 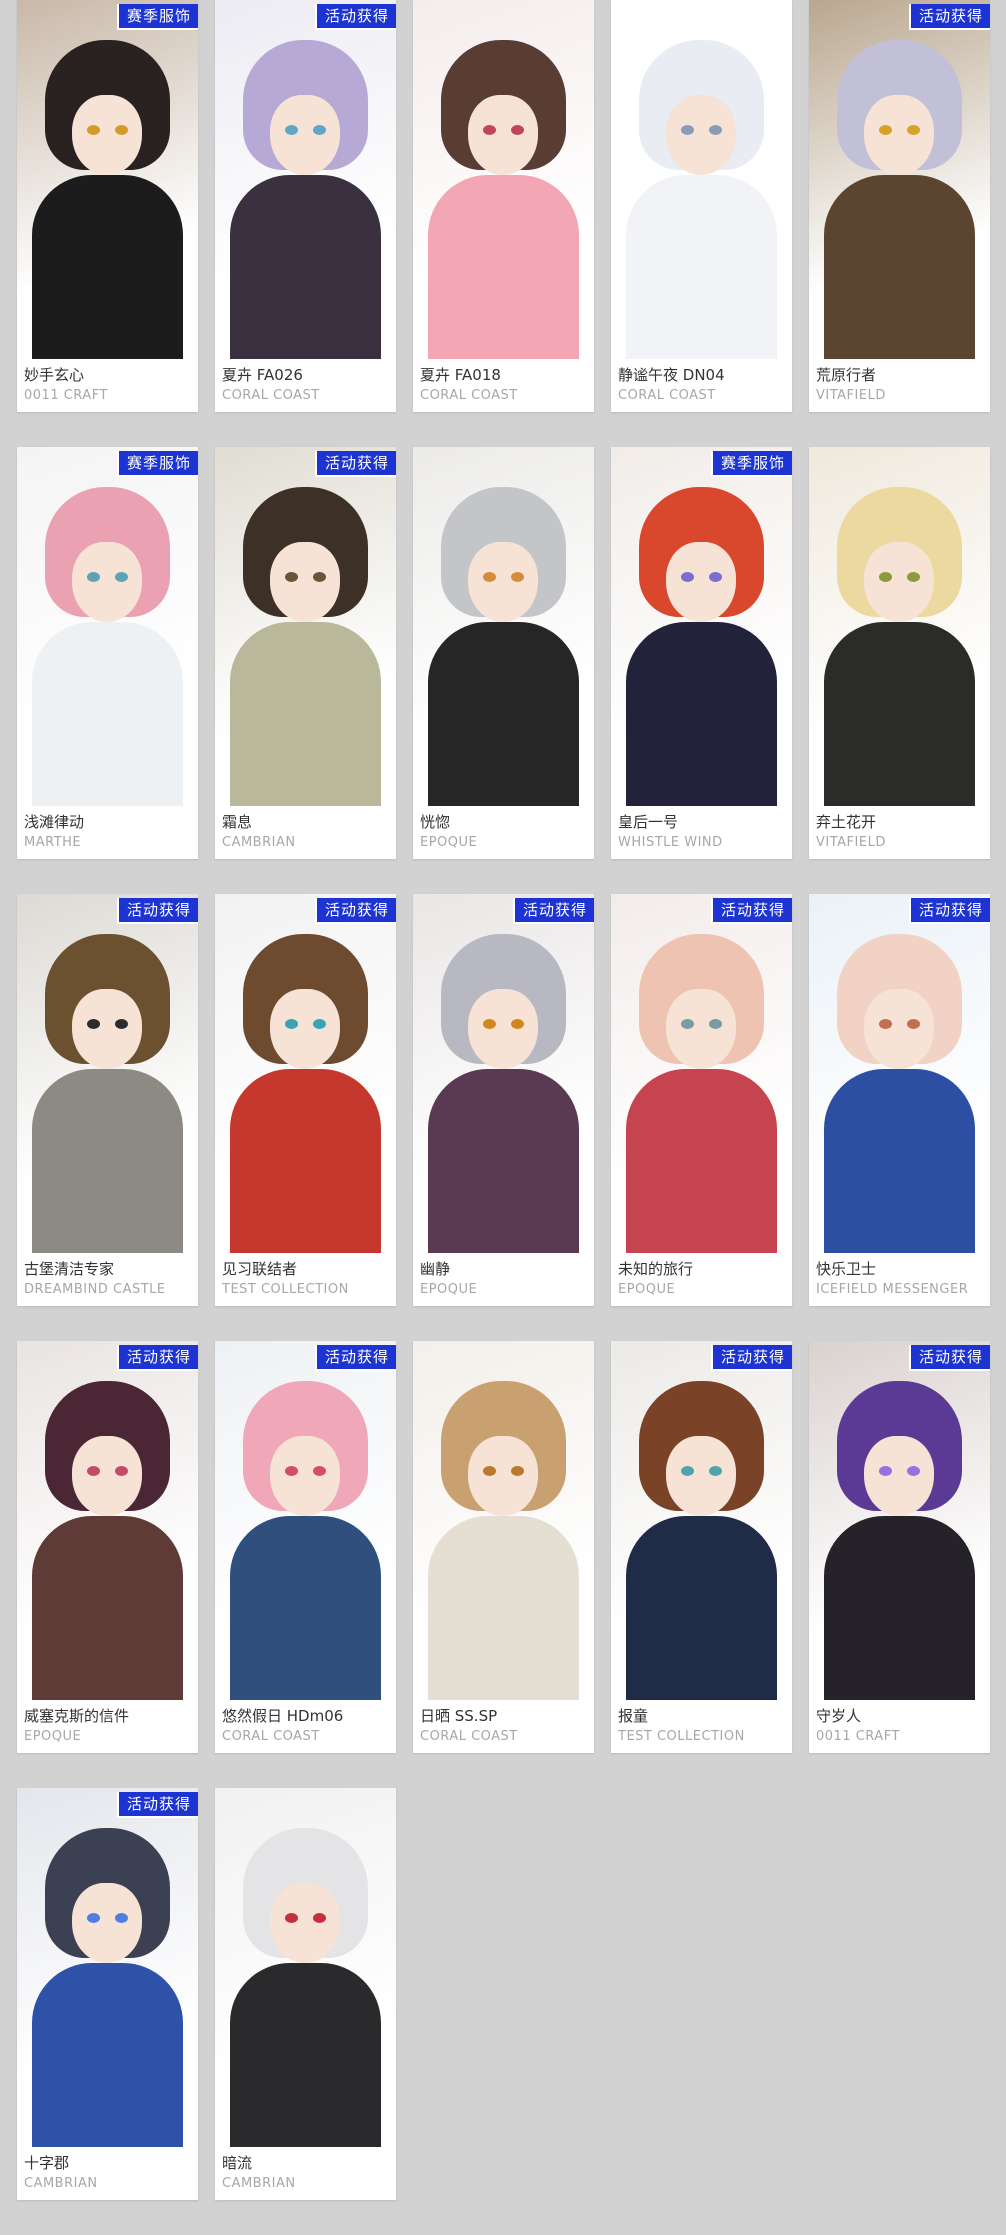 I want to click on skin-card: 活动获得 悠然假日 HDm06 CORAL COAST, so click(x=305, y=1547).